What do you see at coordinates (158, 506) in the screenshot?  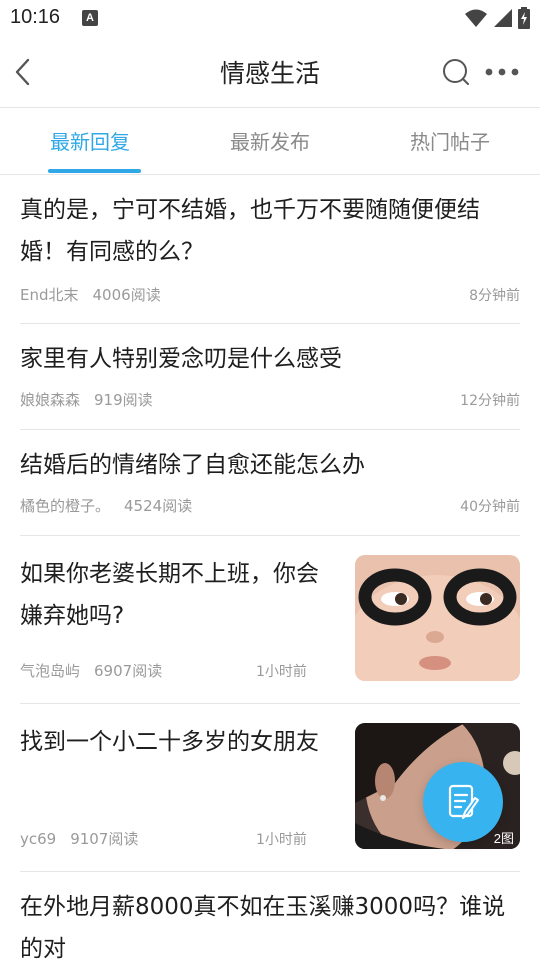 I see `post-views: 4524阅读` at bounding box center [158, 506].